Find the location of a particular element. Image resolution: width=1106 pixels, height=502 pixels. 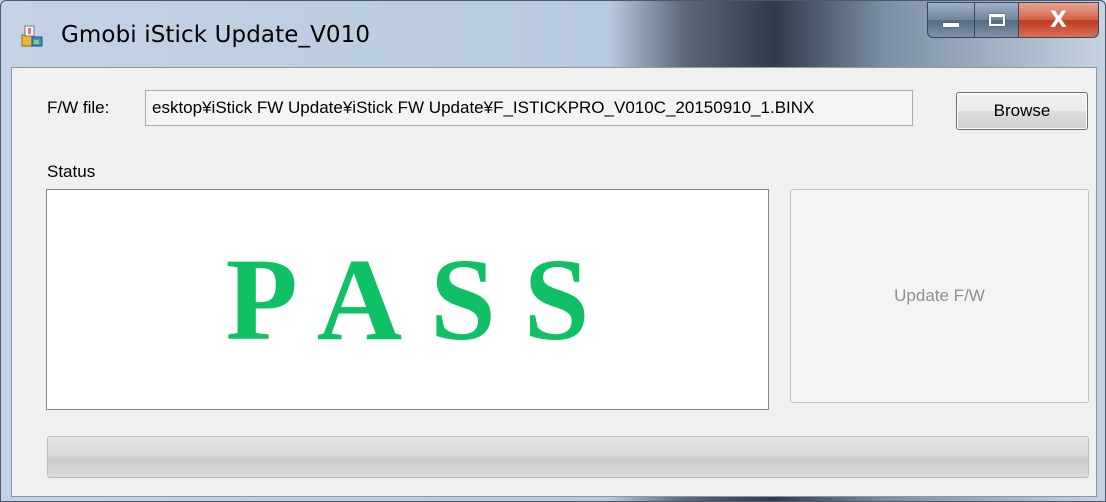

minimize-icon is located at coordinates (951, 25).